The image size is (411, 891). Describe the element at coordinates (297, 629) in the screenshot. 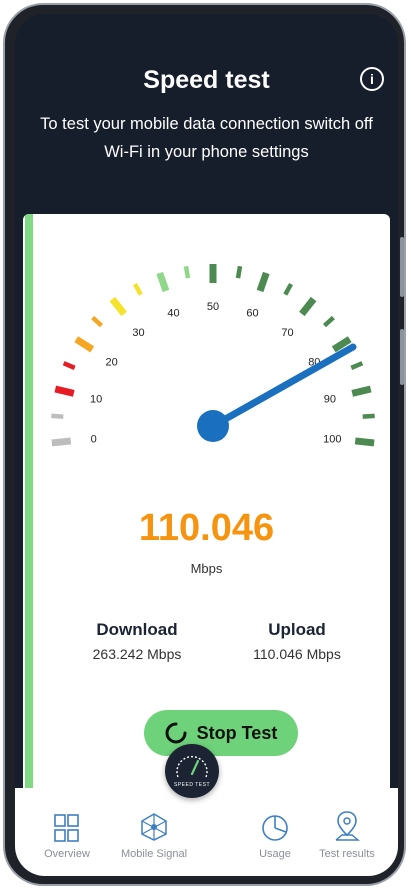

I see `upload-label: Upload` at that location.